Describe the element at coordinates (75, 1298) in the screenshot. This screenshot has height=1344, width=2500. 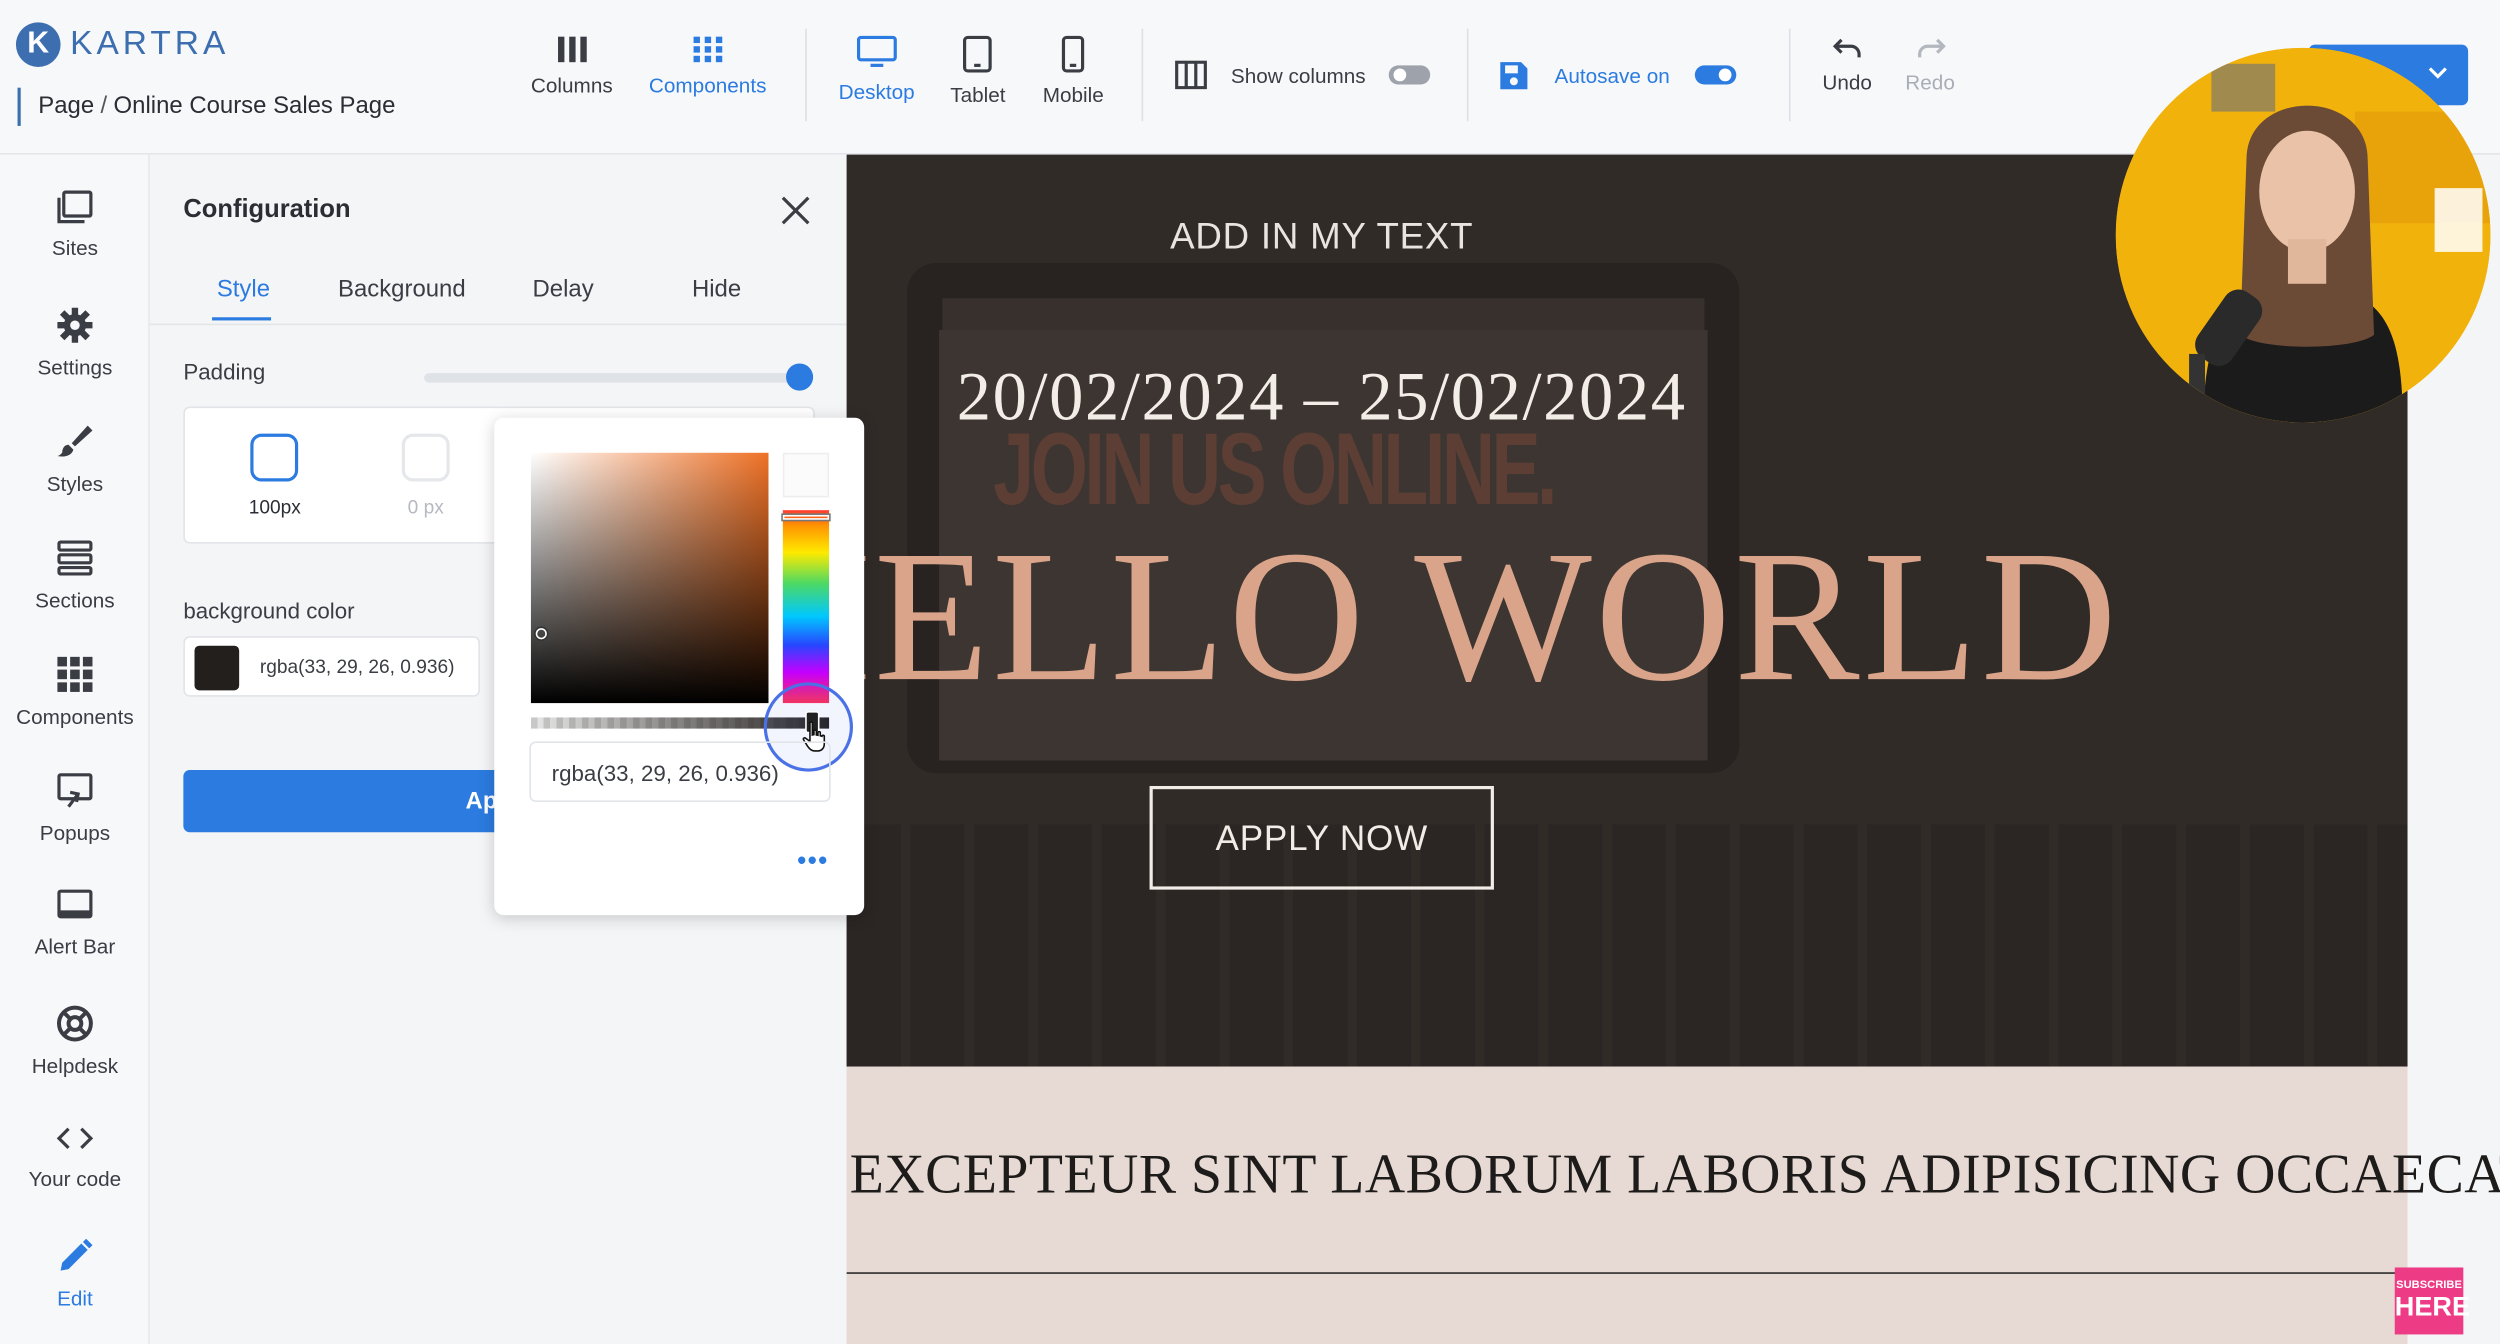
I see `sidebar-item-label: Edit` at that location.